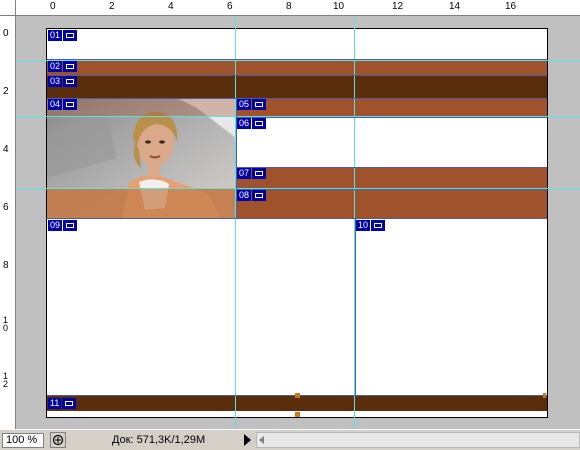  What do you see at coordinates (6, 207) in the screenshot?
I see `ruler-v-label: 6` at bounding box center [6, 207].